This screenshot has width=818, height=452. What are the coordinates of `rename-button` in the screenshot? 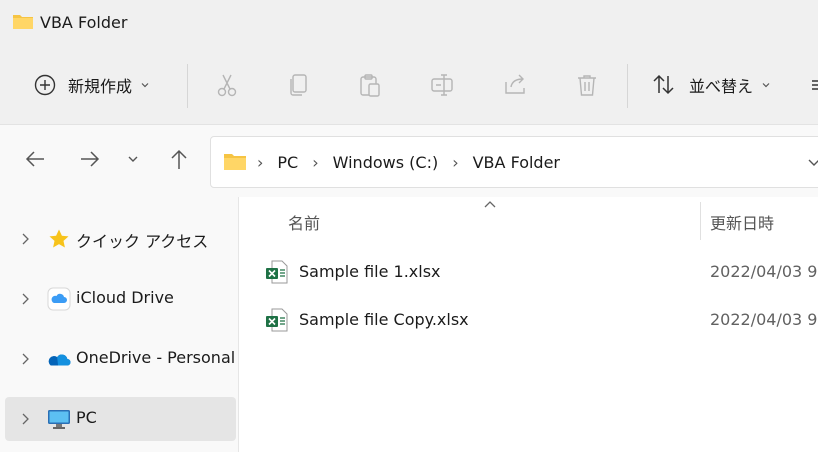 It's located at (442, 85).